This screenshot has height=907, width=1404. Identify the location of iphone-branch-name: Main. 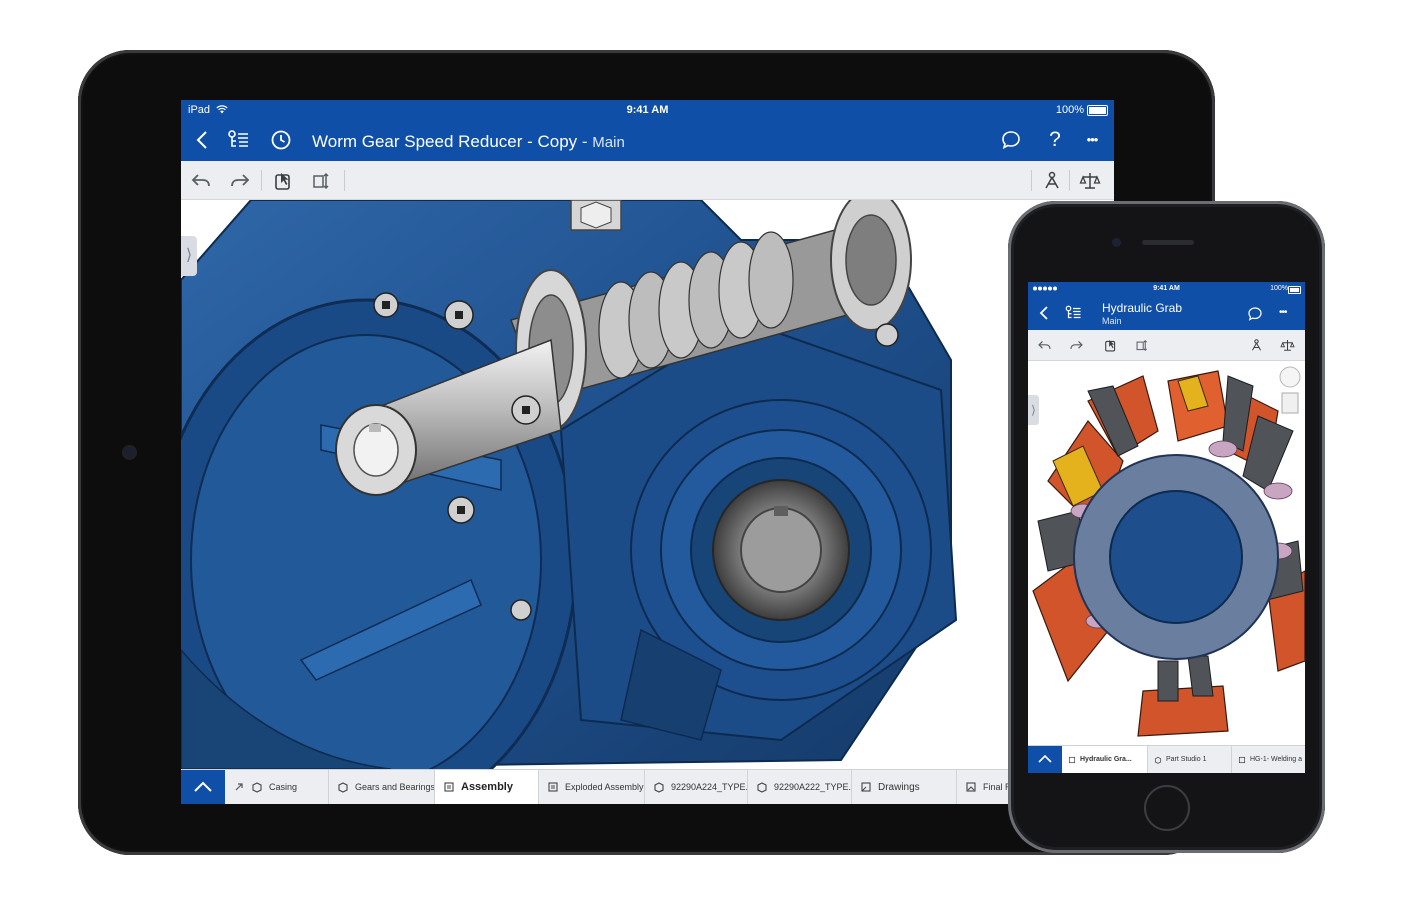
(1112, 321).